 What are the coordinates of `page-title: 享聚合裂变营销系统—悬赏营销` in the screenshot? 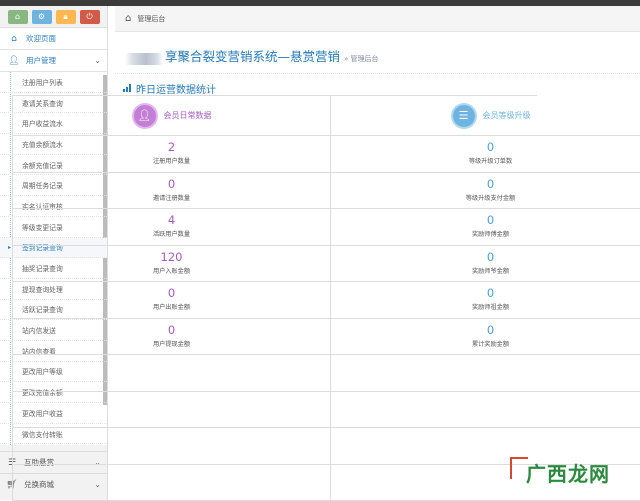 It's located at (252, 55).